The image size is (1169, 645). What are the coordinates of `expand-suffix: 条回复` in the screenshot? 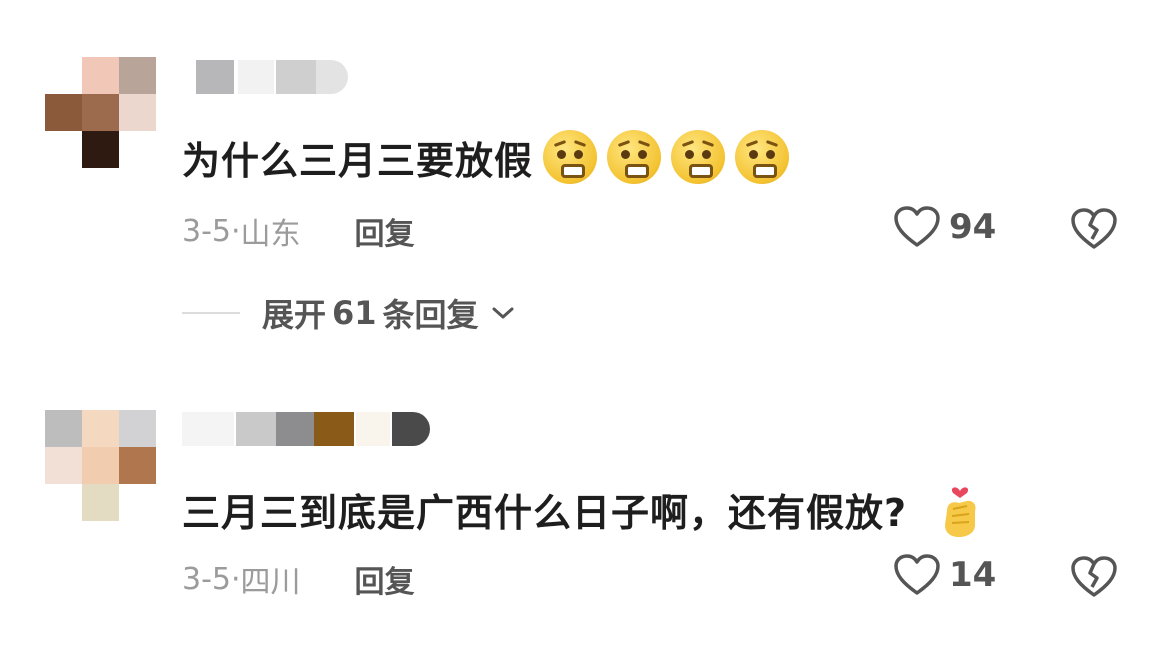 It's located at (430, 315).